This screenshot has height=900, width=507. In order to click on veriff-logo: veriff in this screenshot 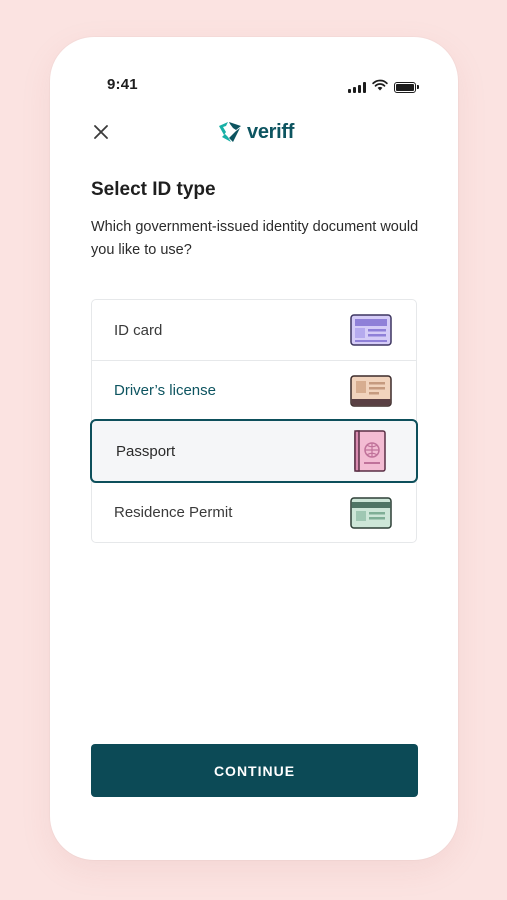, I will do `click(255, 132)`.